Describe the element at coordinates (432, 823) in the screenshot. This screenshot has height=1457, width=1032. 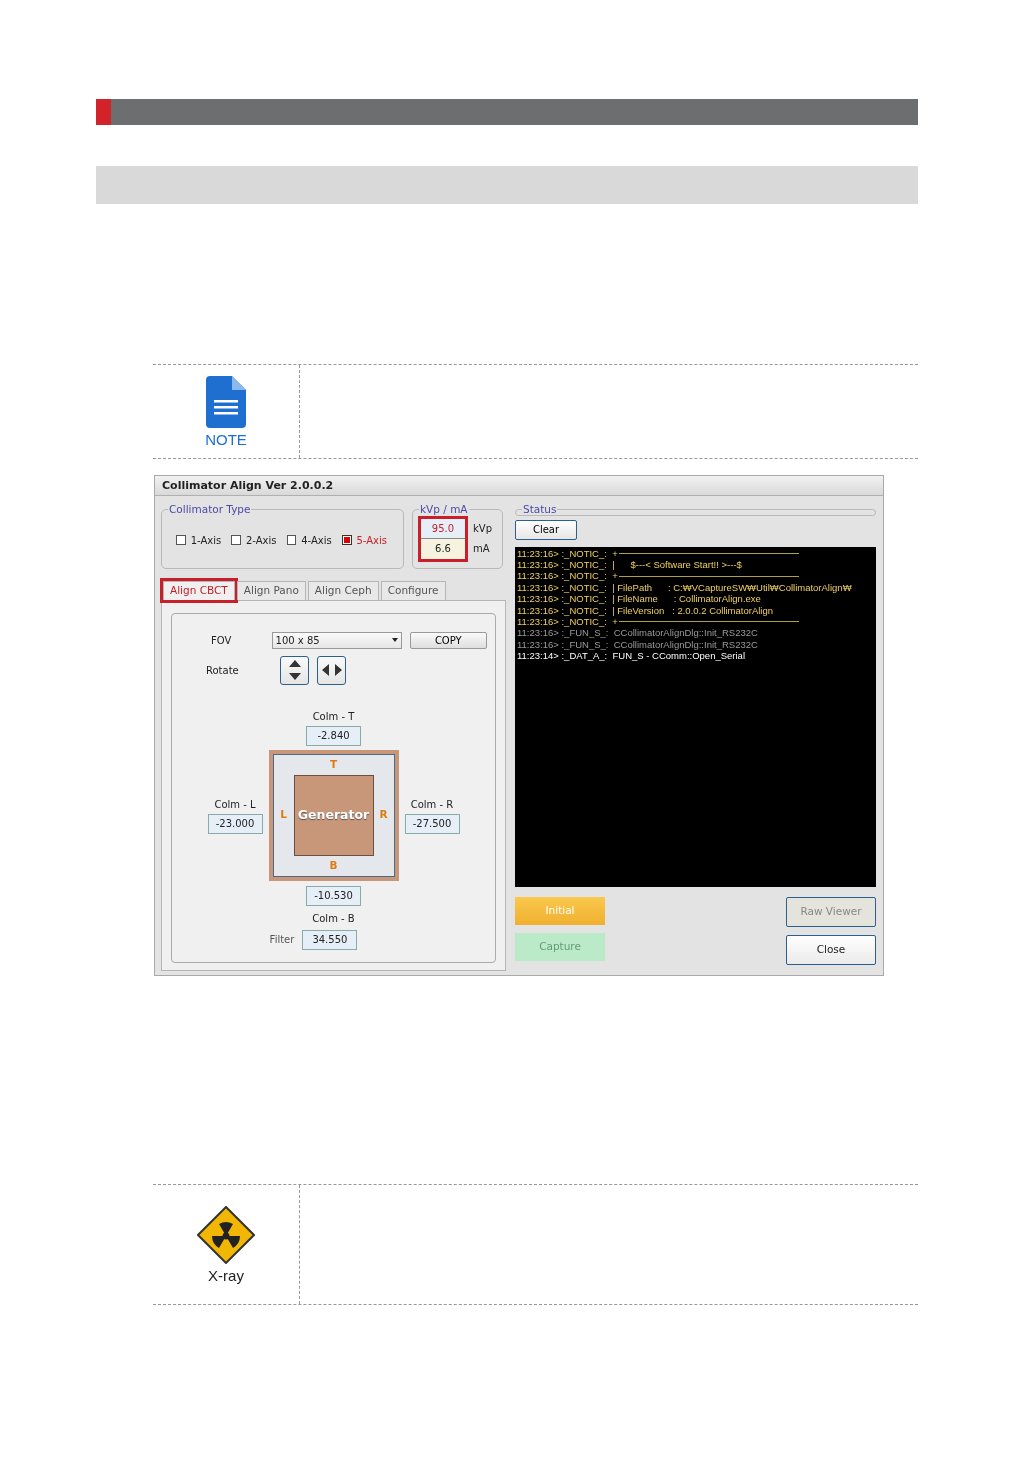
I see `value-field: -27.500` at that location.